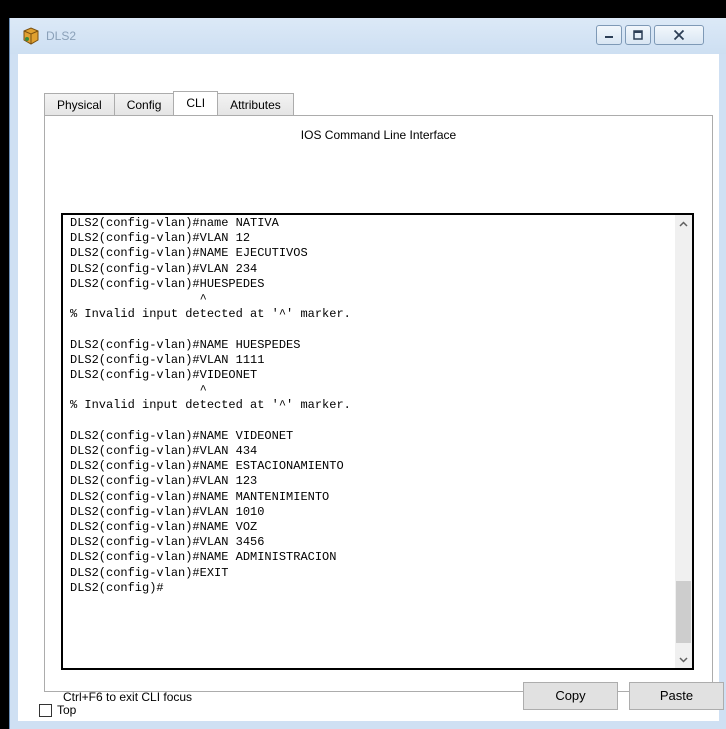 The width and height of the screenshot is (726, 729). Describe the element at coordinates (79, 104) in the screenshot. I see `tab-physical: Physical` at that location.